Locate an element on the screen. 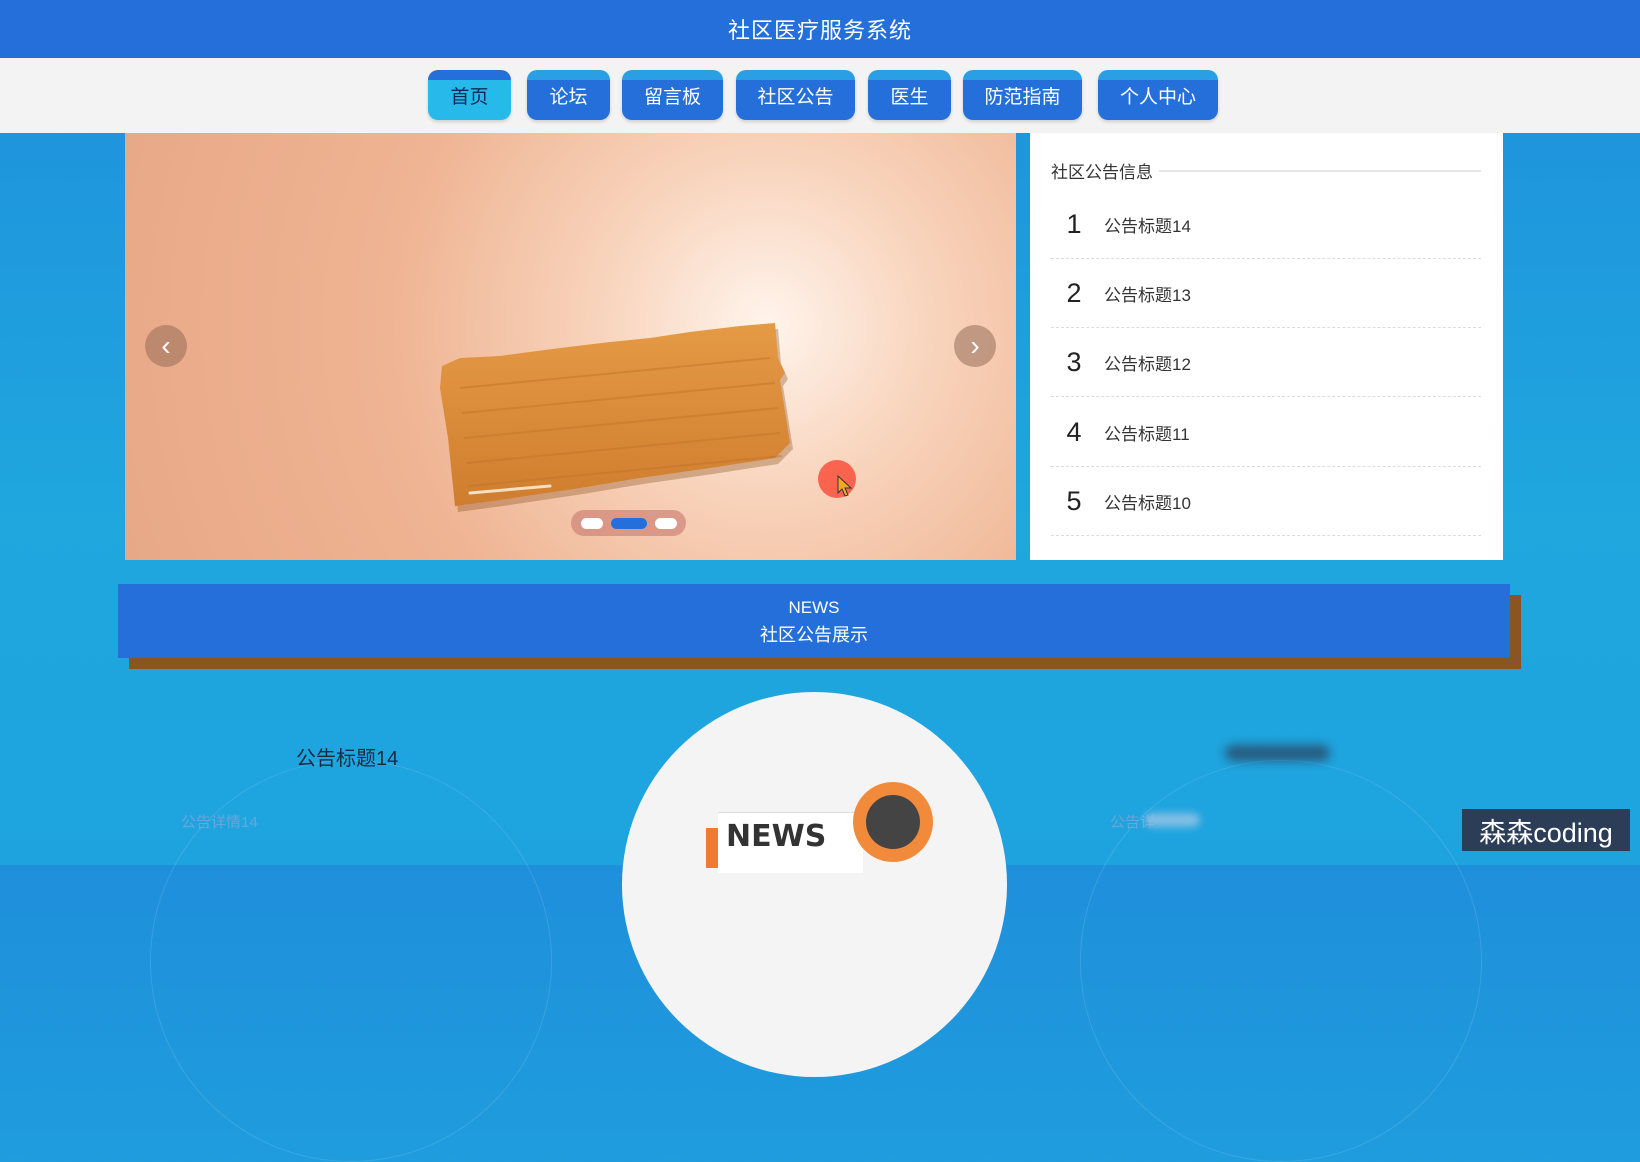 Image resolution: width=1640 pixels, height=1162 pixels. carousel-prev-button: ‹ is located at coordinates (166, 346).